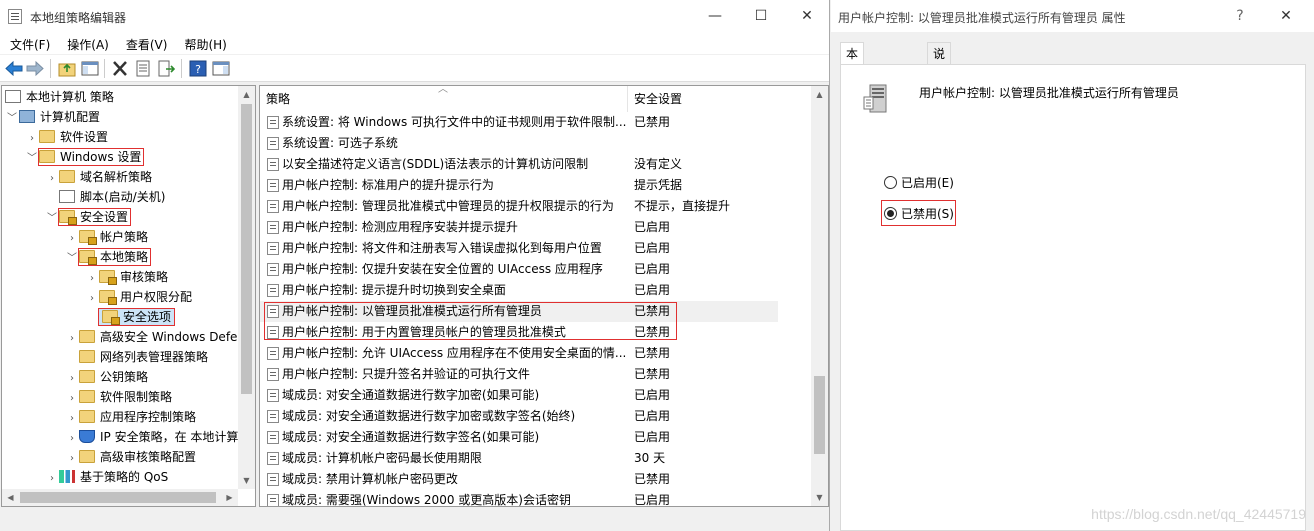 This screenshot has height=531, width=1314. I want to click on policy-setting: 已禁用, so click(652, 353).